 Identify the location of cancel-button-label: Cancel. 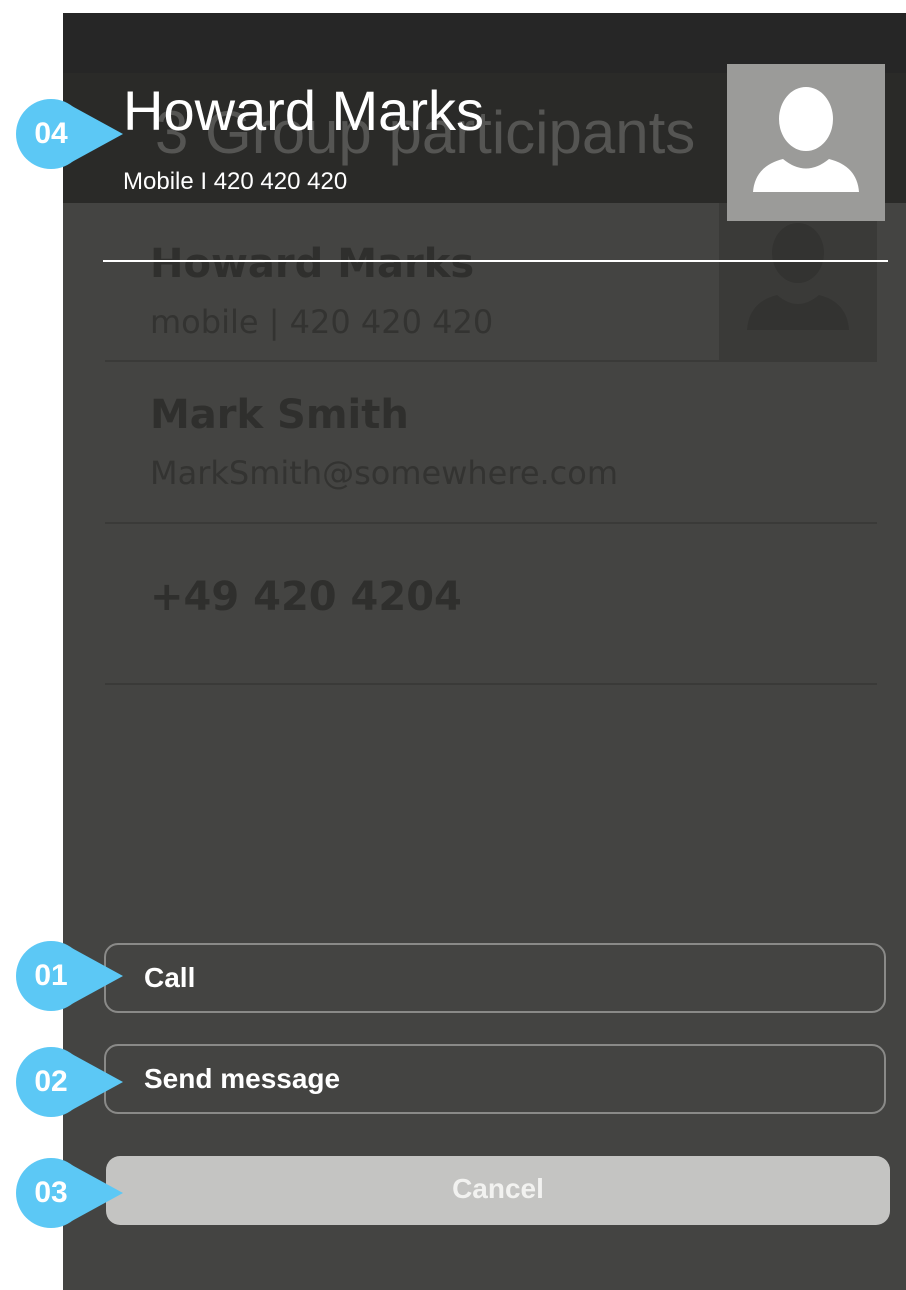
(498, 1188).